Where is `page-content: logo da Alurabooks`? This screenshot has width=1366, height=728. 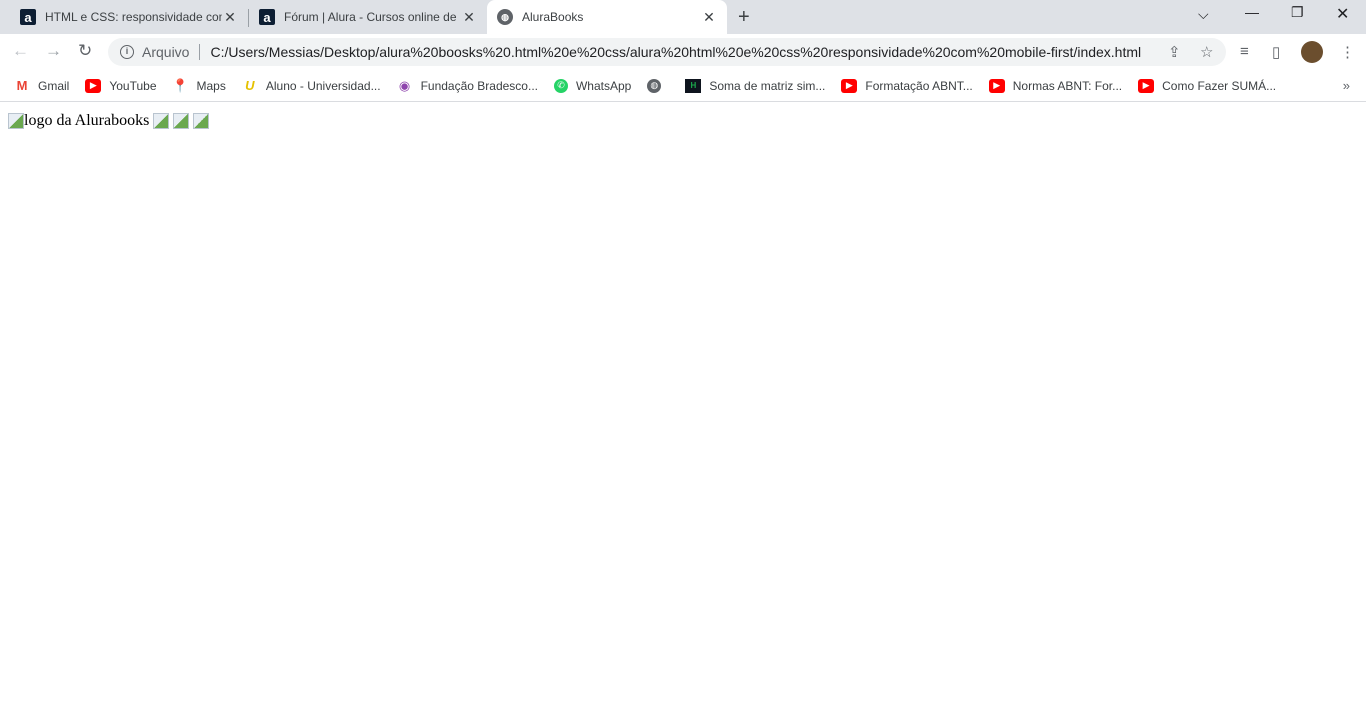
page-content: logo da Alurabooks is located at coordinates (683, 121).